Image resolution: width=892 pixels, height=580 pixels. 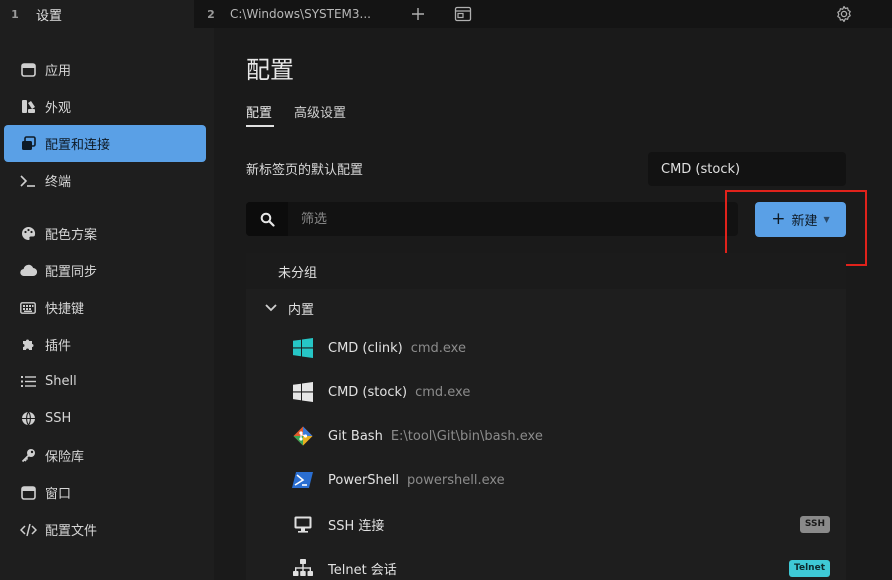 What do you see at coordinates (58, 182) in the screenshot?
I see `sidebar-item-label: 终端` at bounding box center [58, 182].